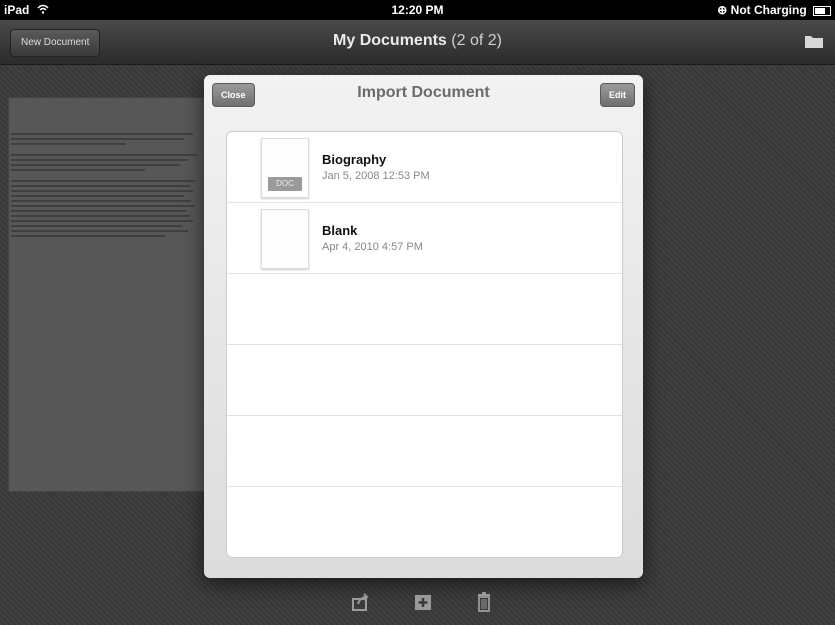 This screenshot has width=835, height=625. What do you see at coordinates (424, 238) in the screenshot?
I see `list-item: Blank Apr 4, 2010 4:57 PM` at bounding box center [424, 238].